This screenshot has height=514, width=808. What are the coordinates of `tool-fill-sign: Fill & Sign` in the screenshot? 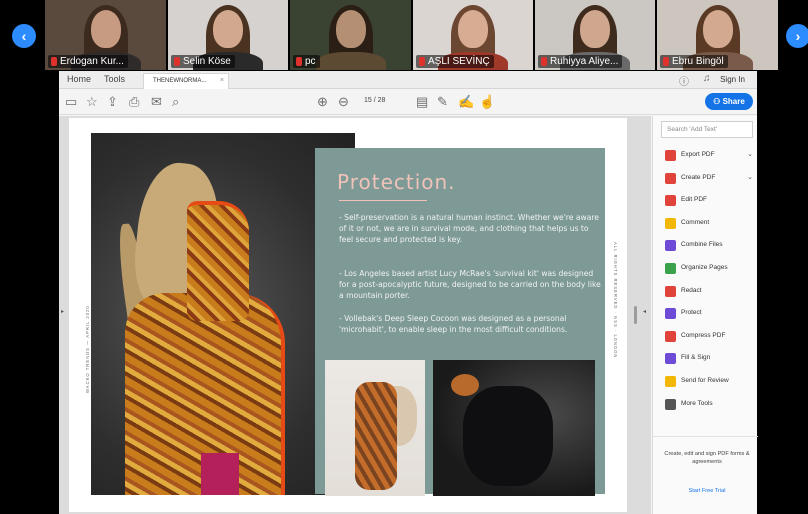 It's located at (711, 359).